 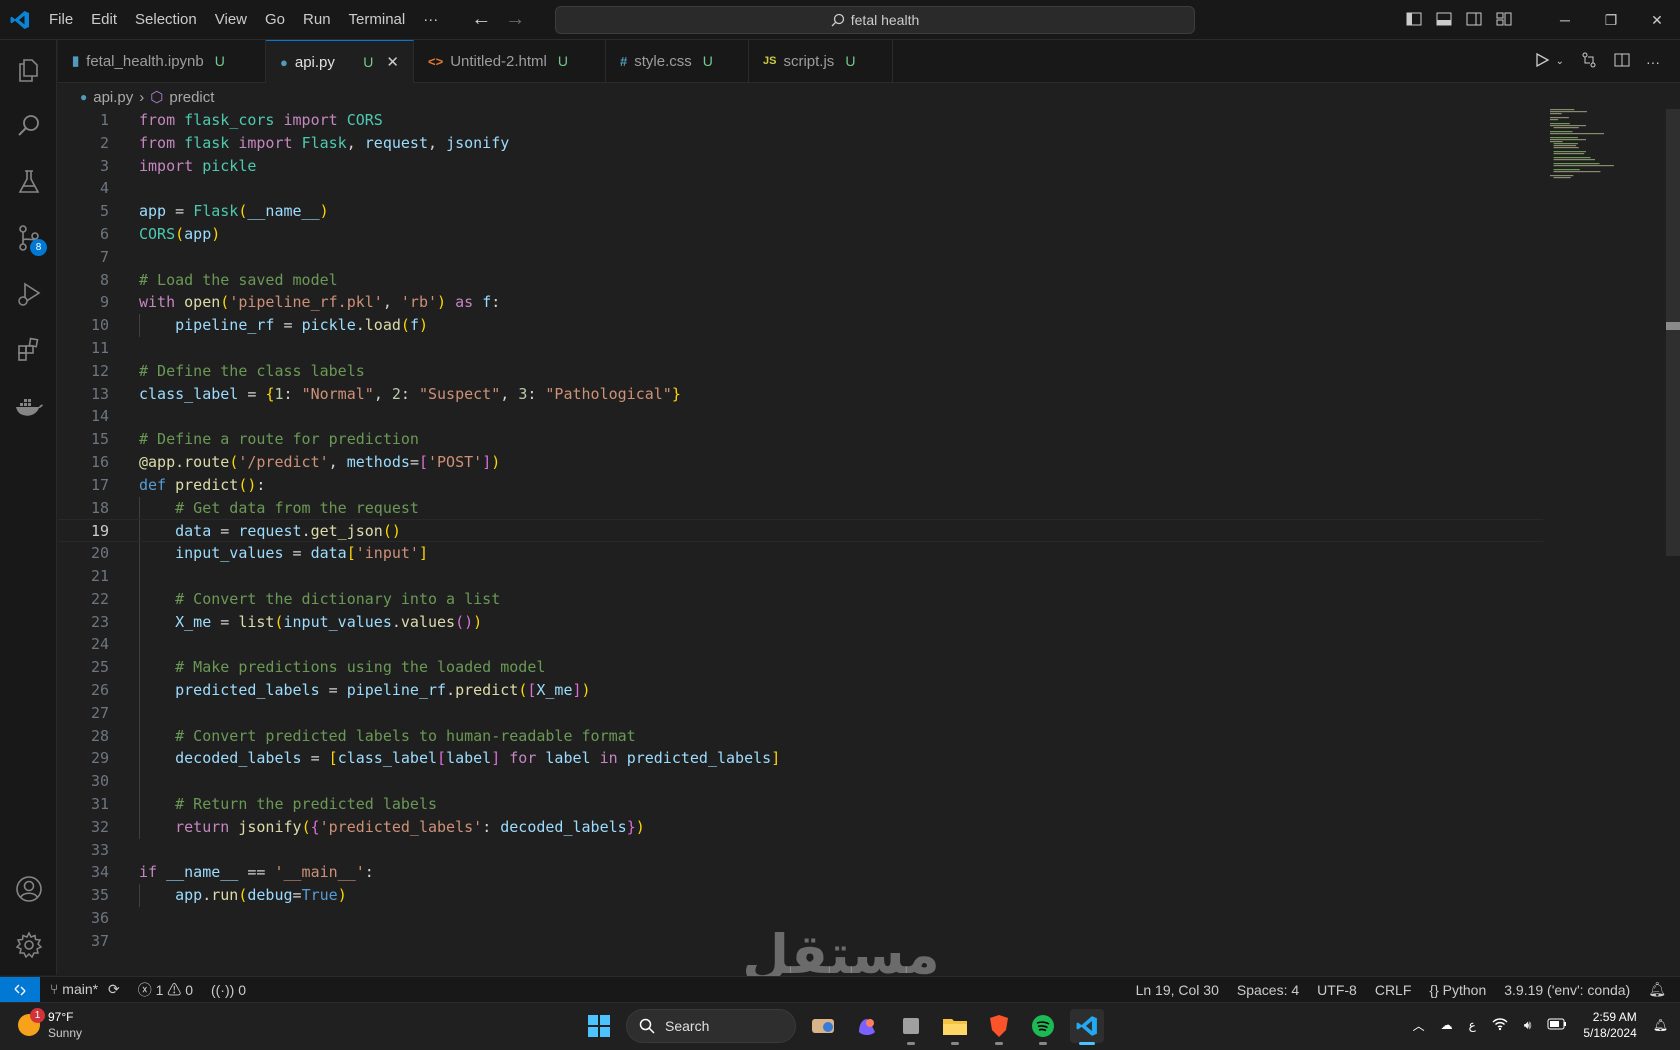 What do you see at coordinates (1657, 20) in the screenshot?
I see `close-window-icon: ✕` at bounding box center [1657, 20].